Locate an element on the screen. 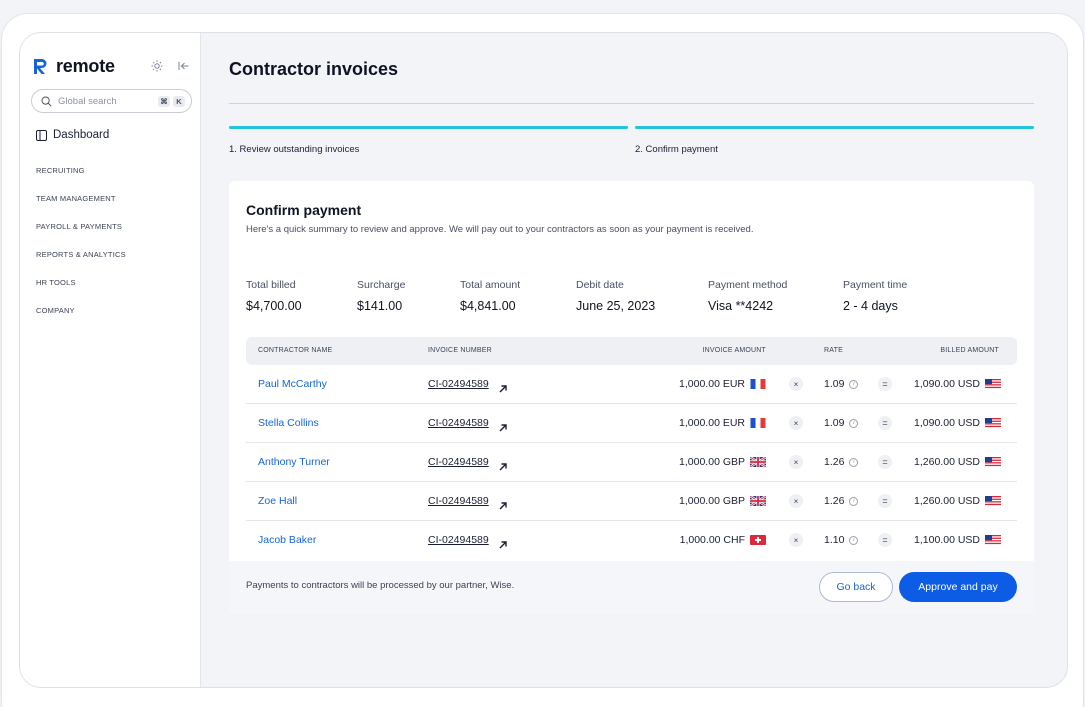 The height and width of the screenshot is (707, 1085). global-search: ⌘ K is located at coordinates (111, 101).